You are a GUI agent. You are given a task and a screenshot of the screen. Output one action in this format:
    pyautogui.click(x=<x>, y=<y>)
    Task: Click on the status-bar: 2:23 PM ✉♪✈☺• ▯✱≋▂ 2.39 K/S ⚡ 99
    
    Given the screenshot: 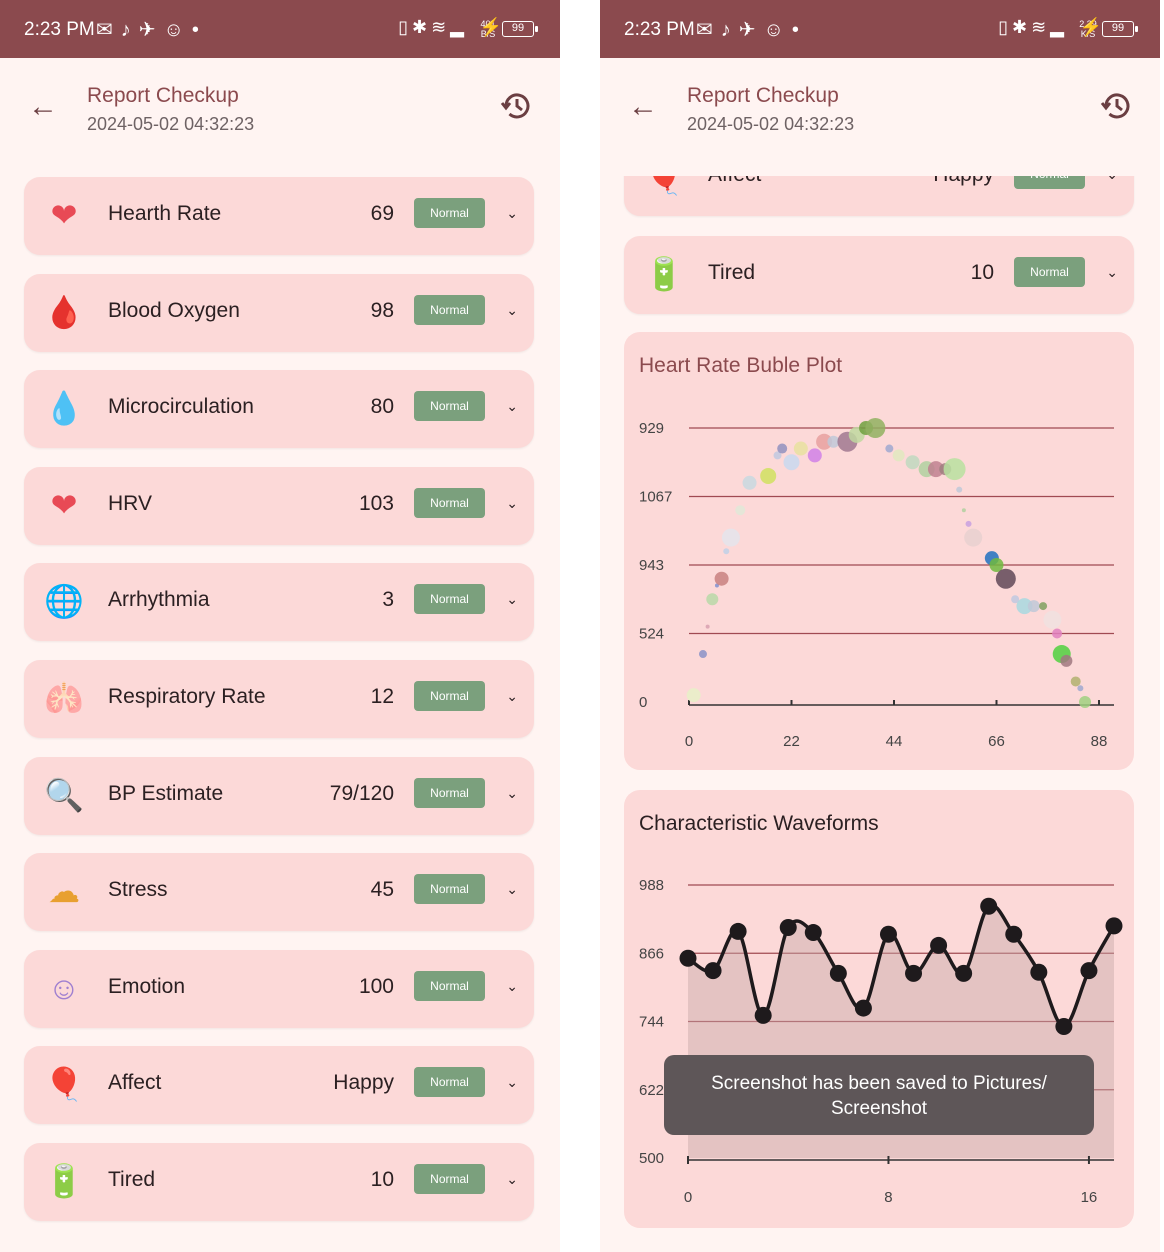 What is the action you would take?
    pyautogui.click(x=880, y=29)
    